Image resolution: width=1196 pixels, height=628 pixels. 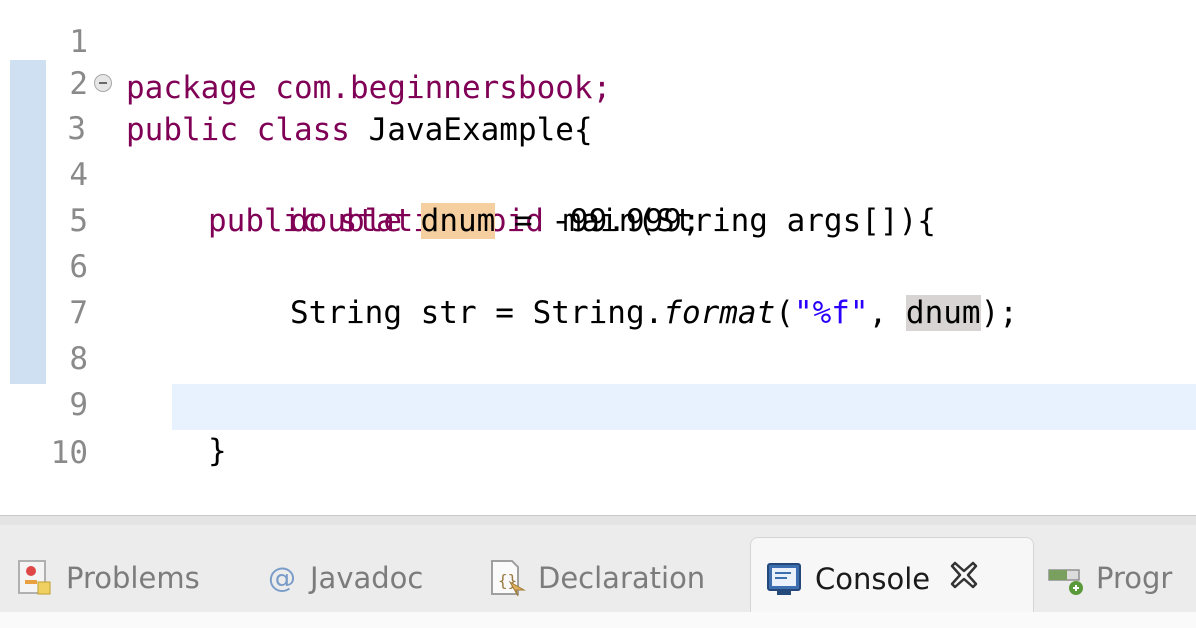 I want to click on at-sign-icon: @, so click(x=283, y=578).